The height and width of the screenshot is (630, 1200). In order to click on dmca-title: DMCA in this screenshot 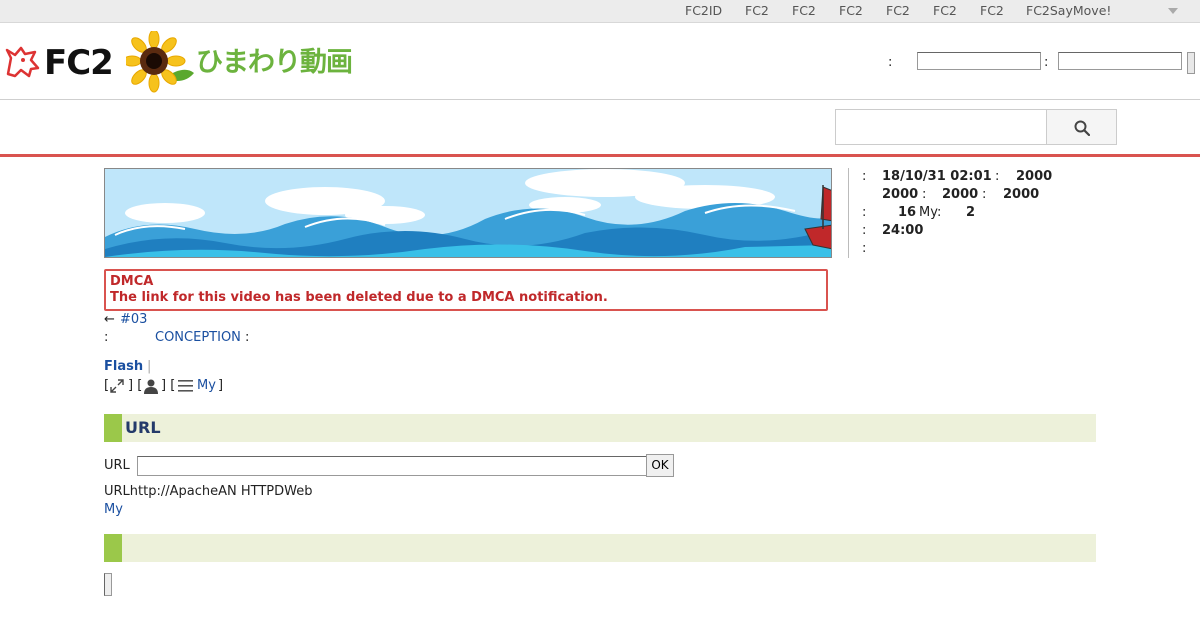, I will do `click(132, 281)`.